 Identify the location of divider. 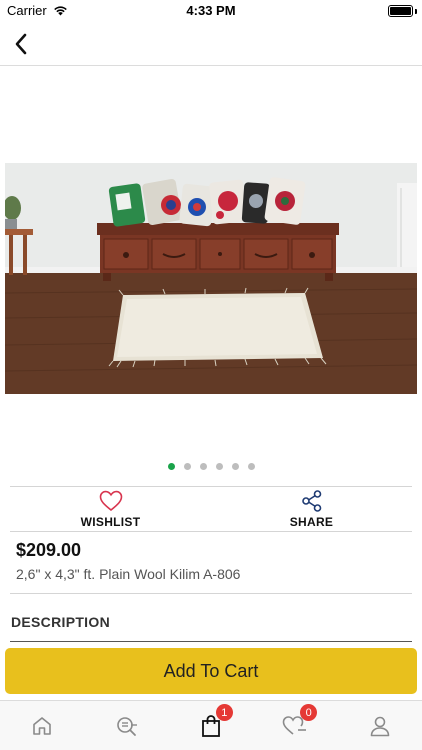
(211, 593).